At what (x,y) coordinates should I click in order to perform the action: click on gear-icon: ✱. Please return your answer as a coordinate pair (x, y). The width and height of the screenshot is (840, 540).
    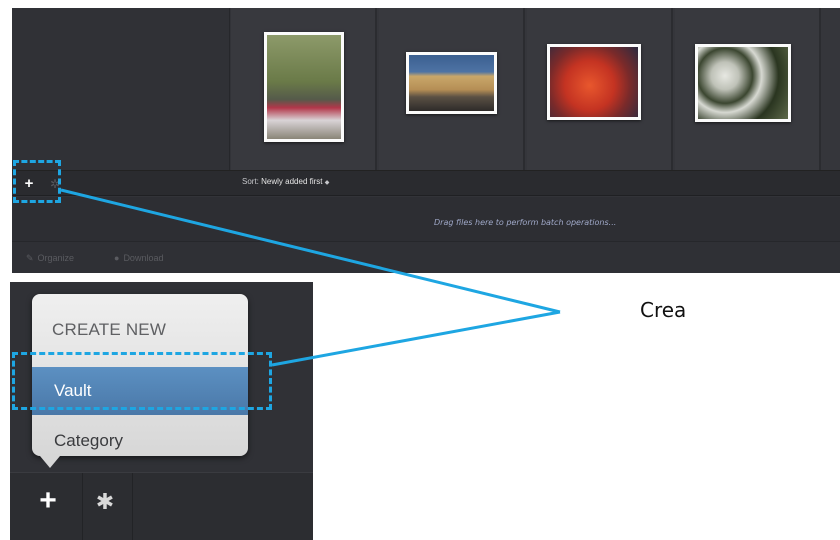
    Looking at the image, I should click on (105, 502).